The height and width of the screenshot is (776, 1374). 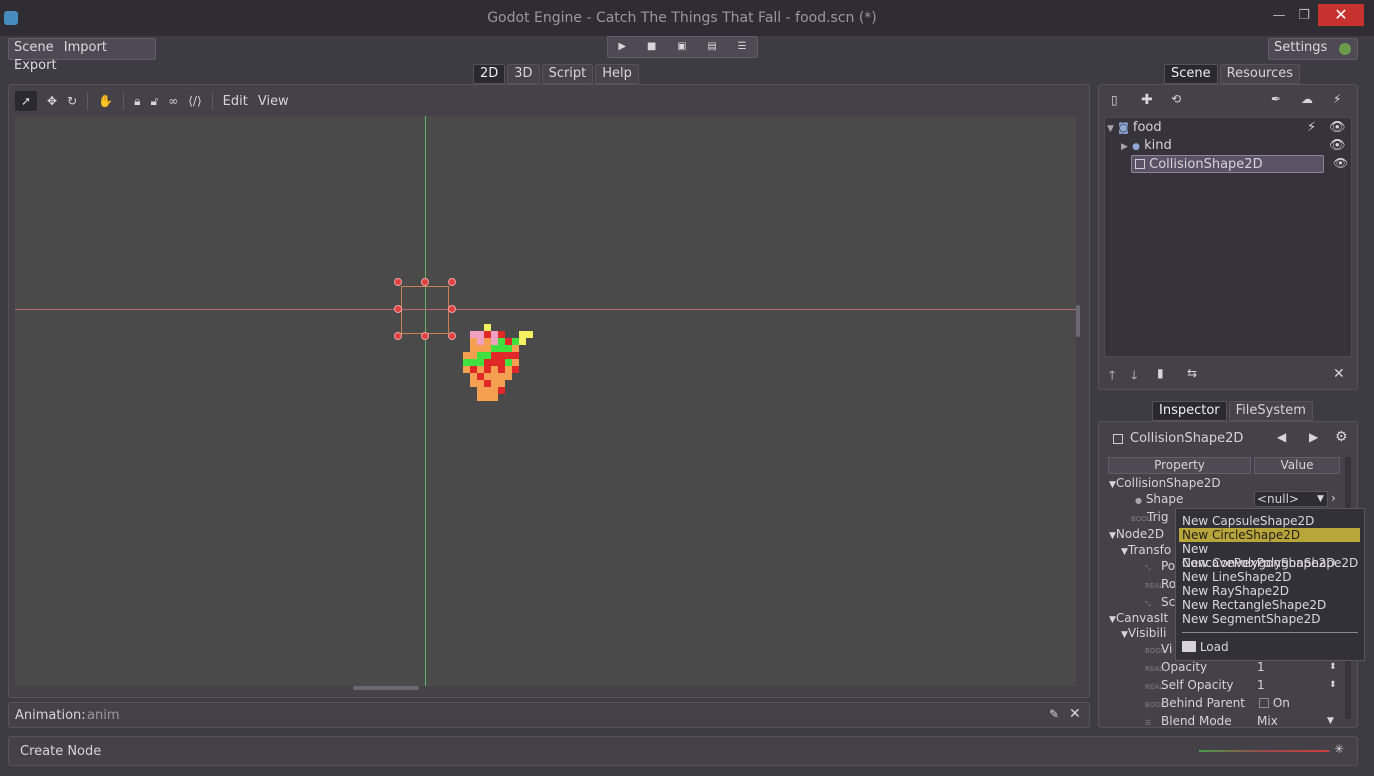 What do you see at coordinates (1337, 99) in the screenshot?
I see `signals-icon: ⚡` at bounding box center [1337, 99].